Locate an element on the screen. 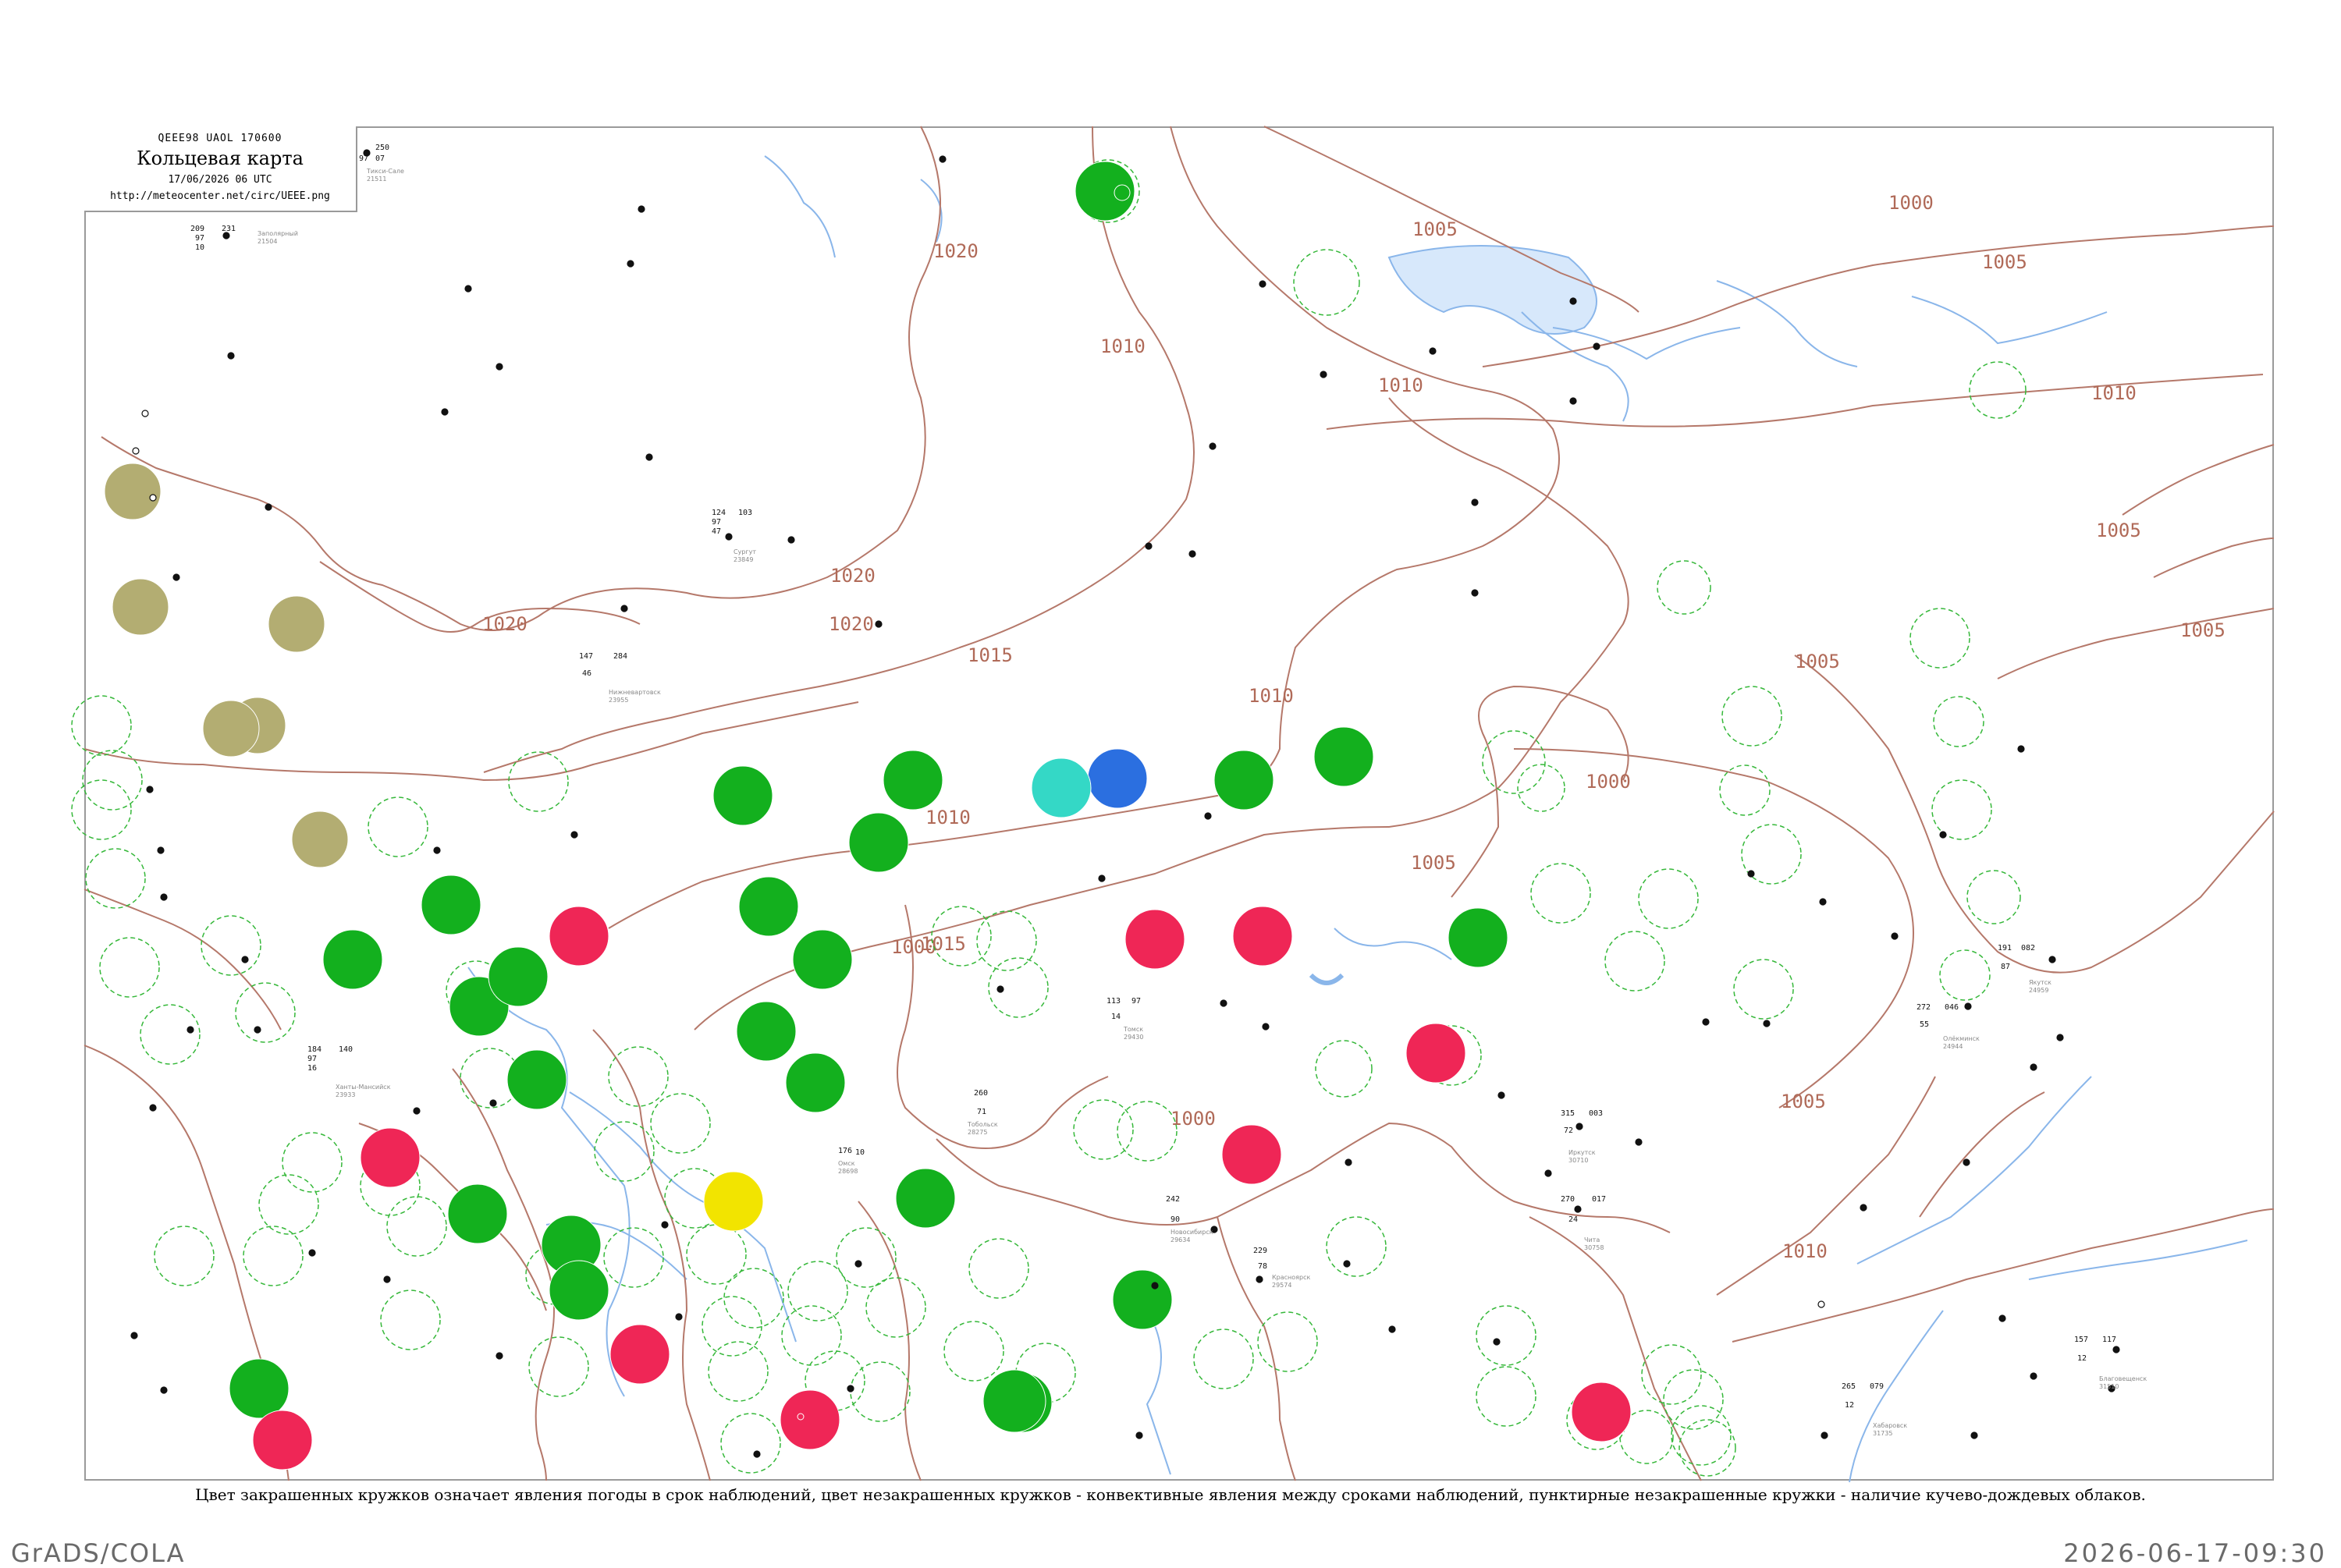 The width and height of the screenshot is (2341, 1568). svg-text: 29430 is located at coordinates (1133, 1038).